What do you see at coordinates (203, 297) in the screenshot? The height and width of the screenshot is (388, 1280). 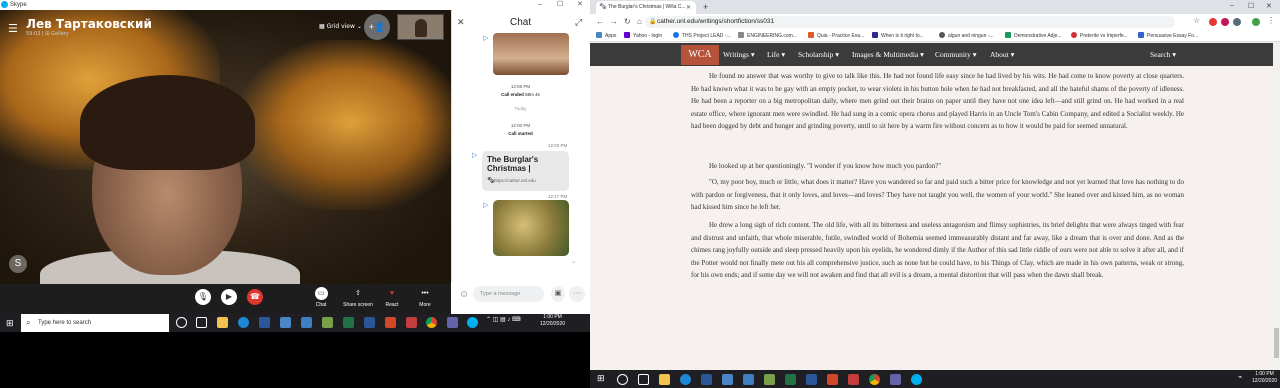 I see `mic-button: 🎙` at bounding box center [203, 297].